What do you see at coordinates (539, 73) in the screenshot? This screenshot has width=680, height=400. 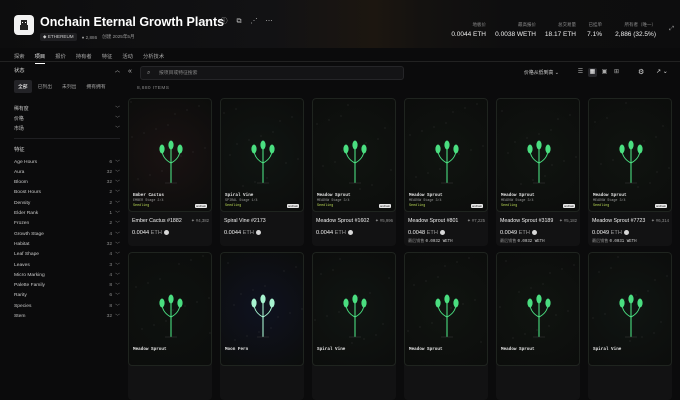 I see `sort-label: 价格从低到高` at bounding box center [539, 73].